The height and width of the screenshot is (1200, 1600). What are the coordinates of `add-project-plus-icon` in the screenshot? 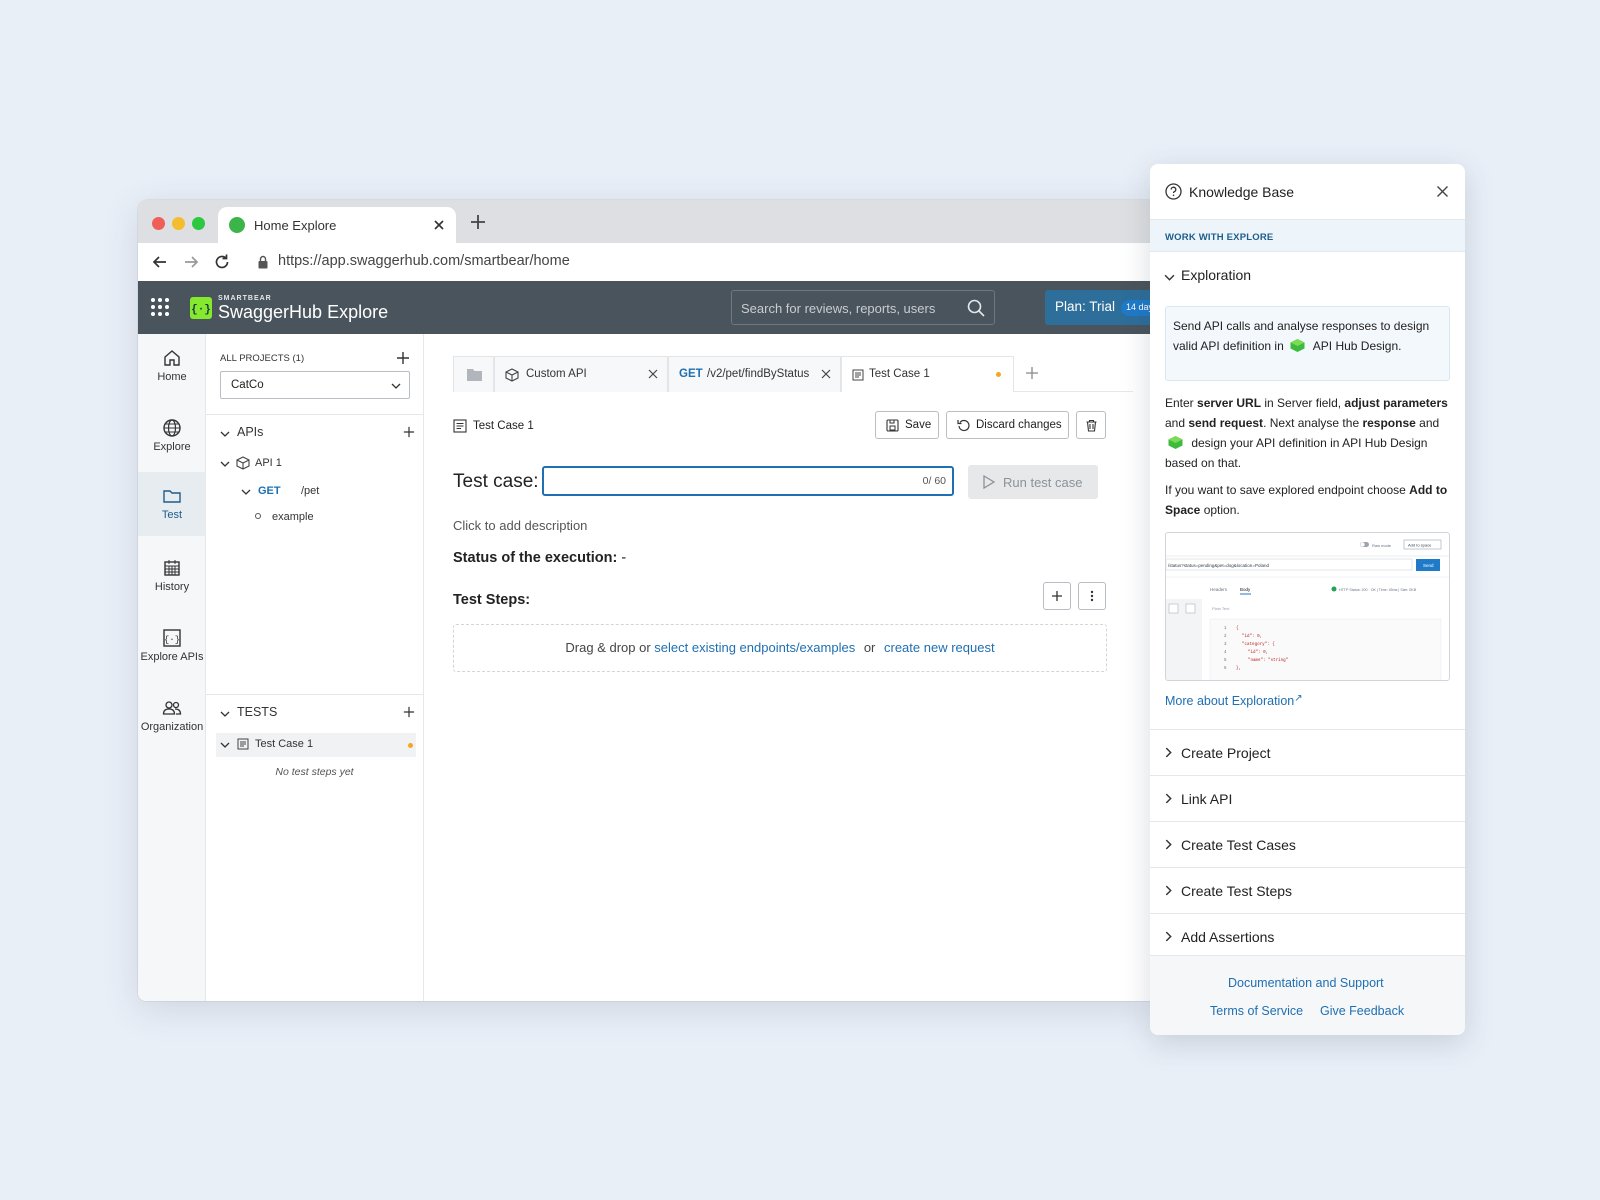 It's located at (403, 358).